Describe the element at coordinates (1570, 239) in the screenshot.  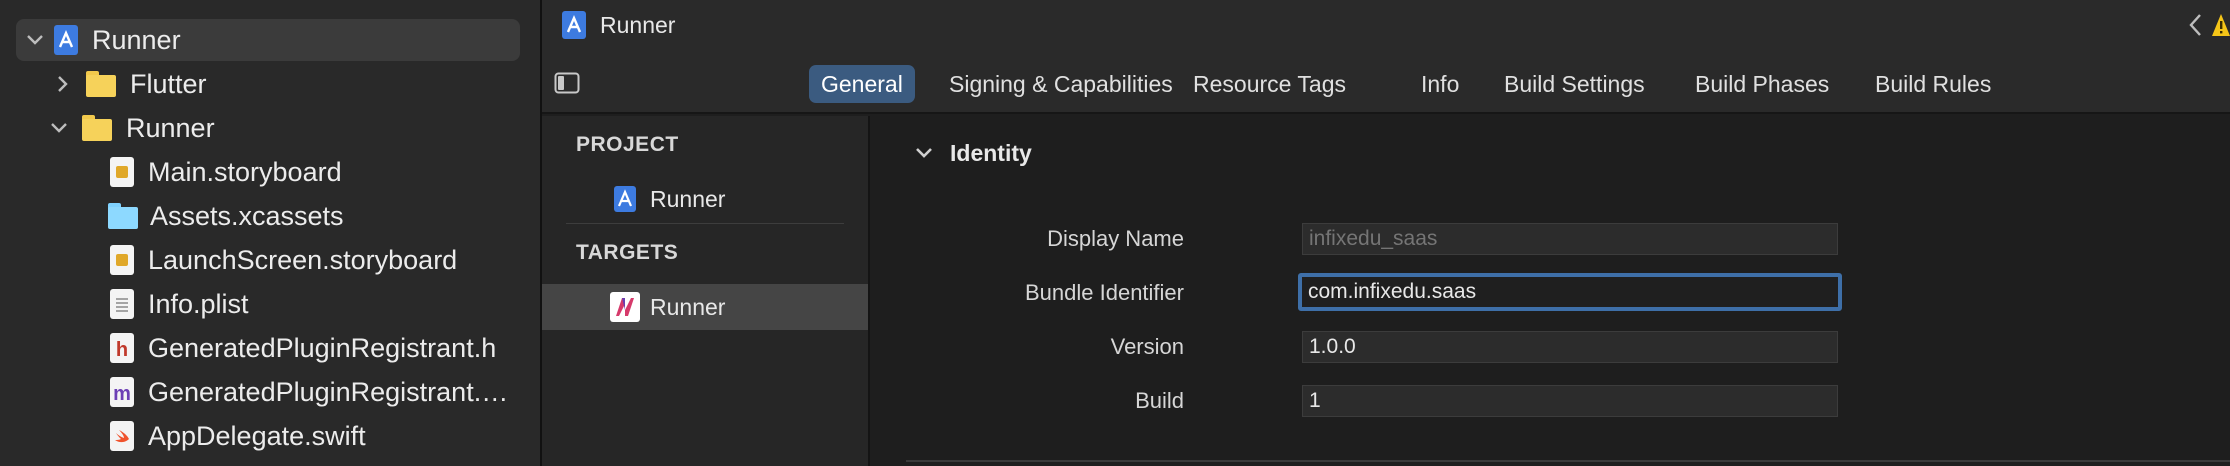
I see `display-name-field` at that location.